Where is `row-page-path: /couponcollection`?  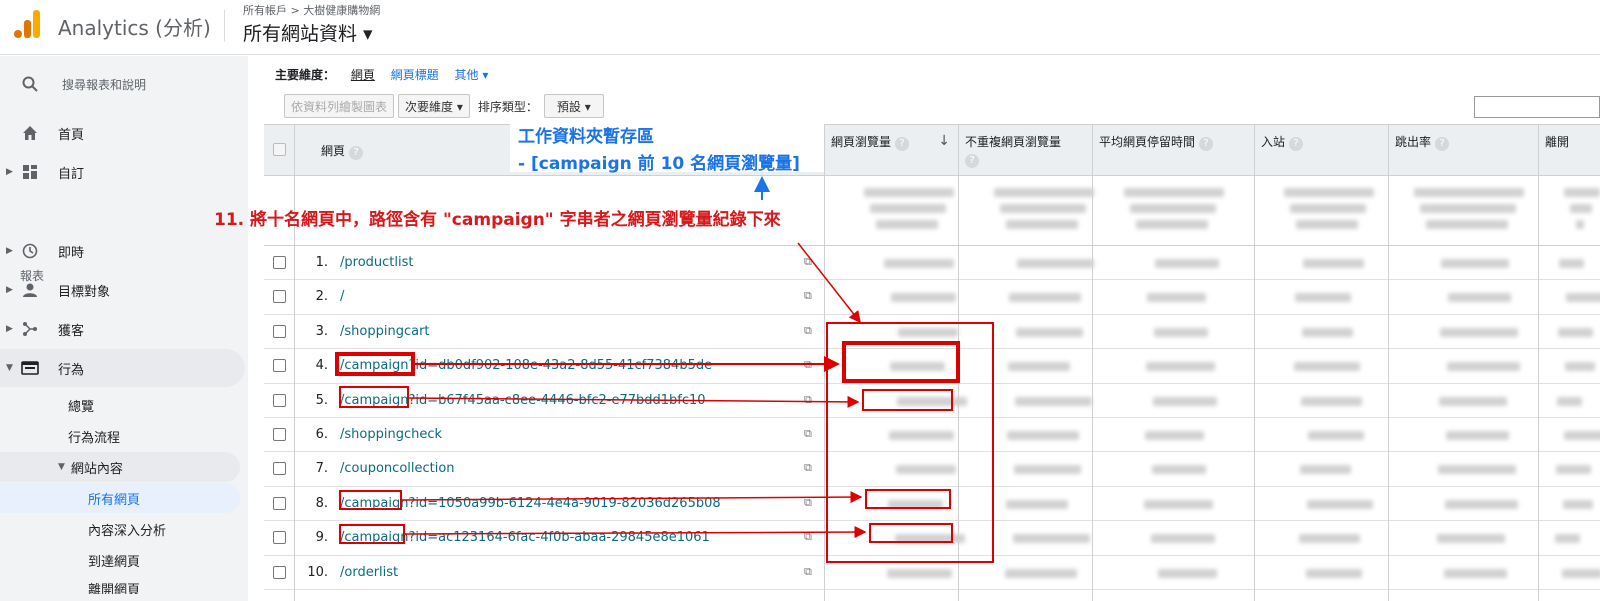
row-page-path: /couponcollection is located at coordinates (397, 468).